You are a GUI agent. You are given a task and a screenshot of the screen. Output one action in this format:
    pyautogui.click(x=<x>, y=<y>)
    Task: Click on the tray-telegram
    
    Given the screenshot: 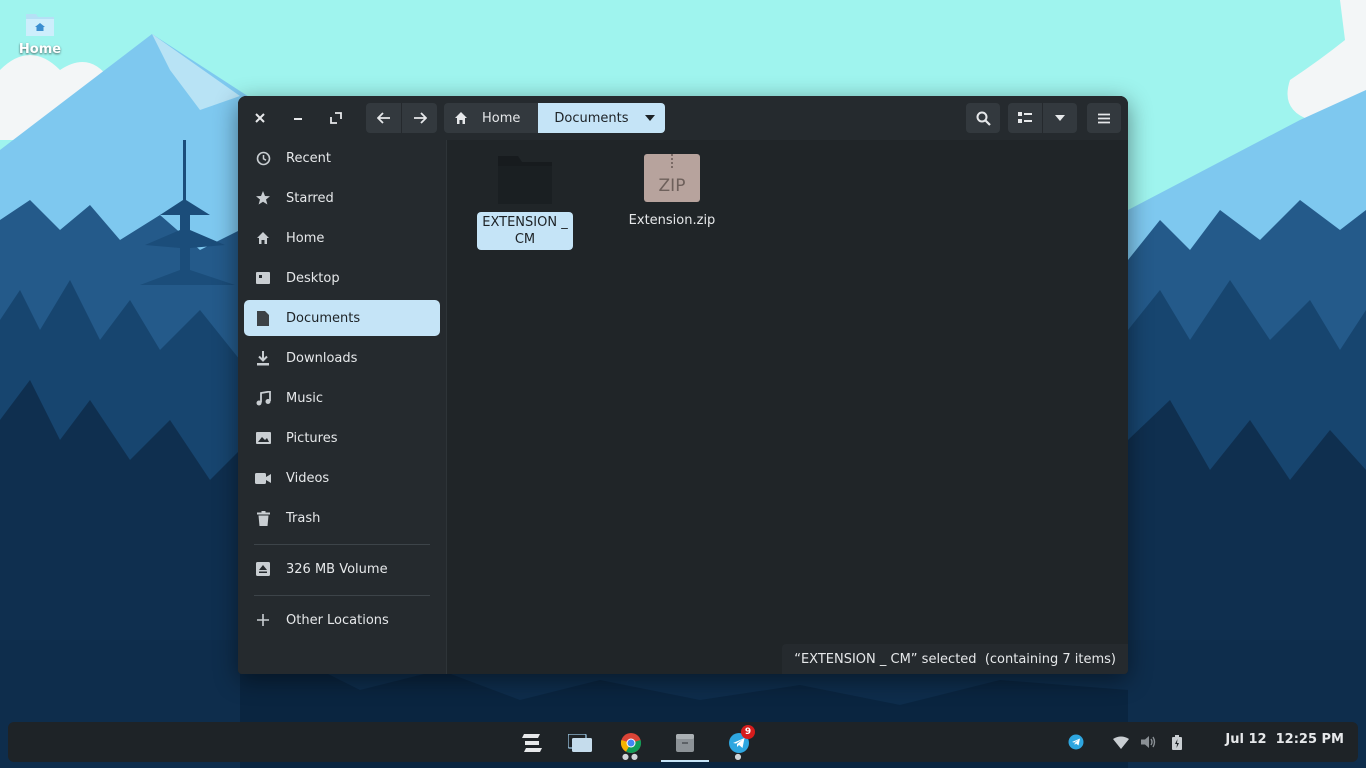 What is the action you would take?
    pyautogui.click(x=1076, y=742)
    